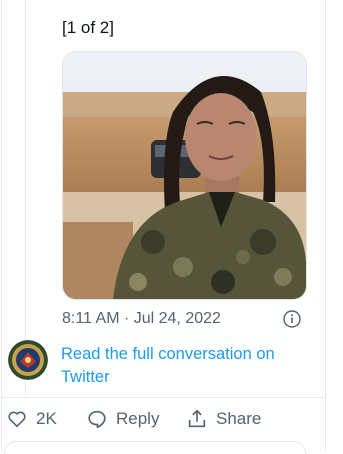 The width and height of the screenshot is (343, 454). I want to click on account-avatar, so click(28, 360).